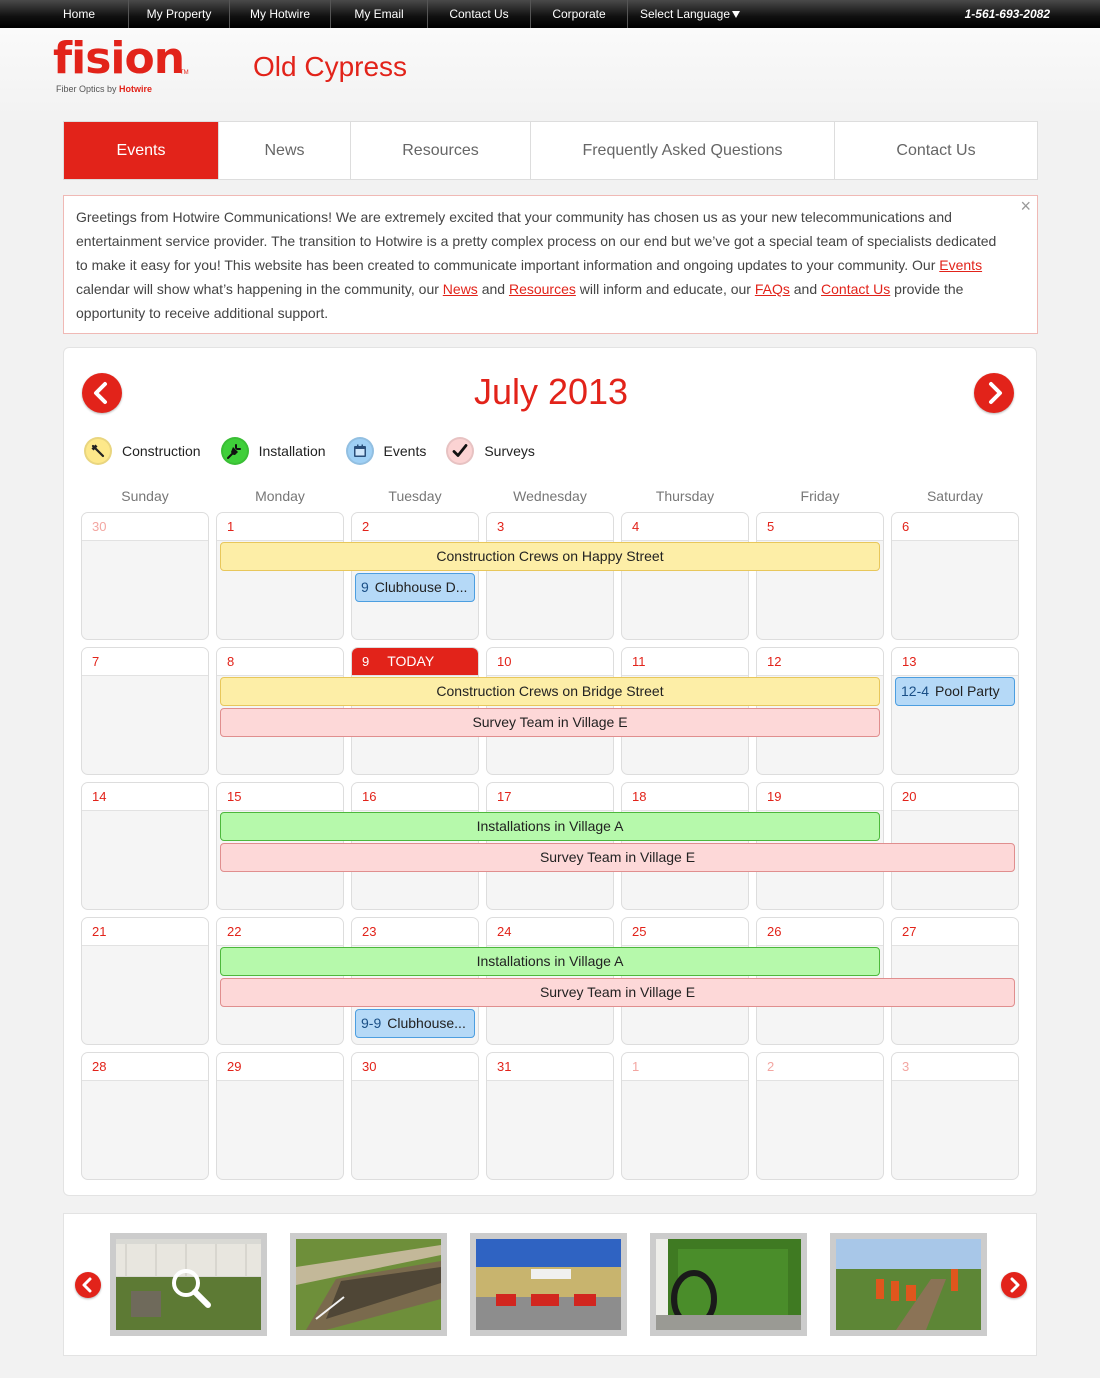 The image size is (1100, 1378). I want to click on tab-contact-us: Contact Us, so click(936, 150).